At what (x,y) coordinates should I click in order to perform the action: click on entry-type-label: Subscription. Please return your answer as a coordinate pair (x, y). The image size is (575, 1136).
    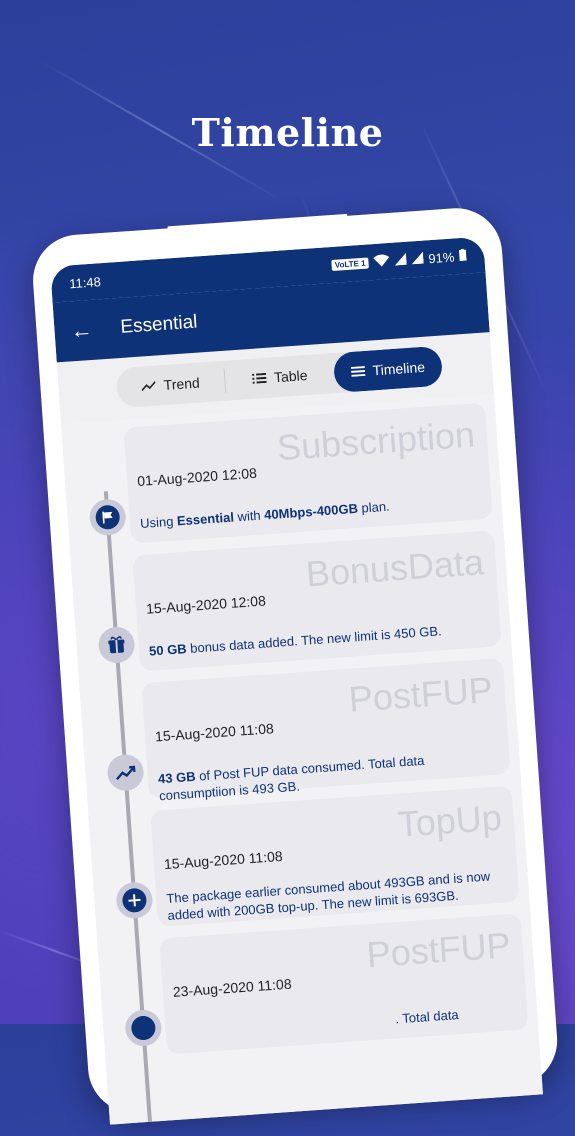
    Looking at the image, I should click on (376, 441).